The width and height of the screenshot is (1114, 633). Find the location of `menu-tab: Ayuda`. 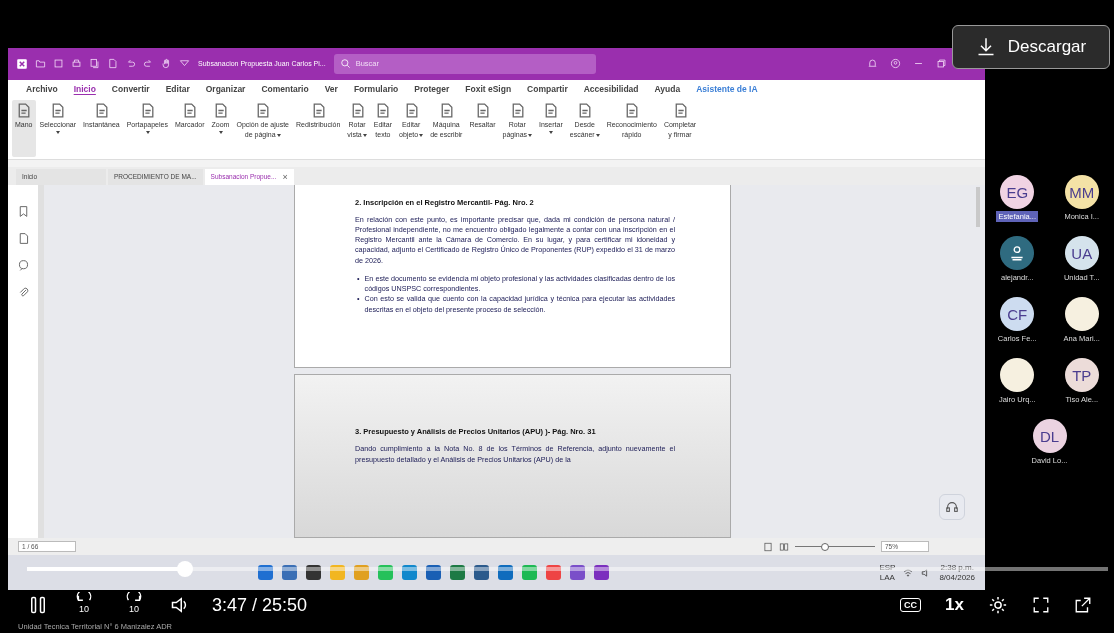

menu-tab: Ayuda is located at coordinates (667, 88).